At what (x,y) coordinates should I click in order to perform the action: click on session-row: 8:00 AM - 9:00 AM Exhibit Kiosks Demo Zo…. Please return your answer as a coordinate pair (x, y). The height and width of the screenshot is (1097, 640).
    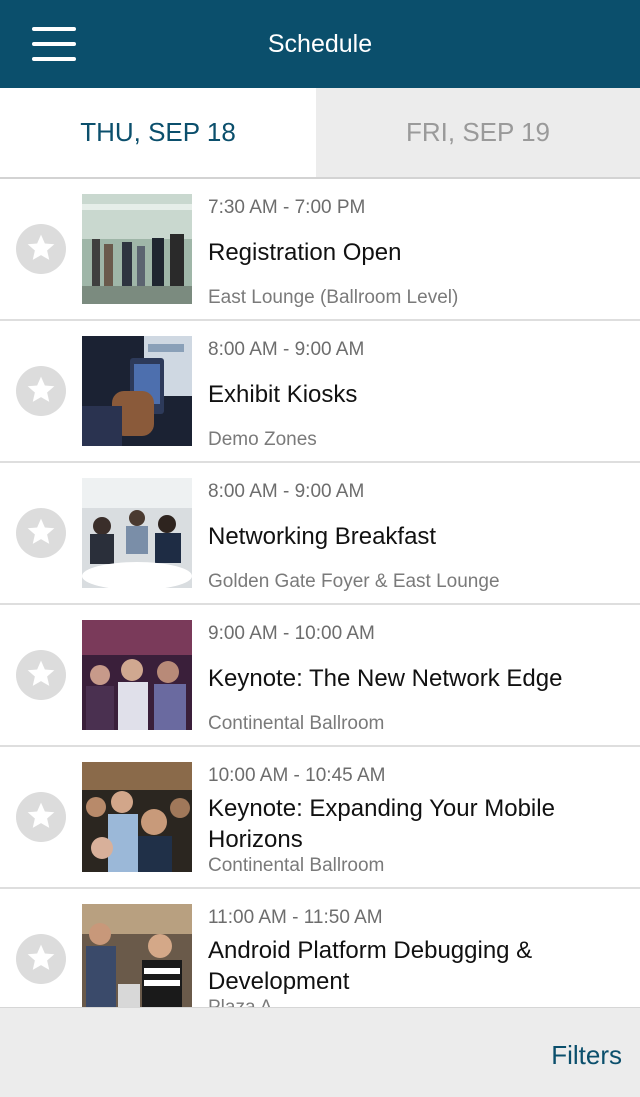
    Looking at the image, I should click on (320, 392).